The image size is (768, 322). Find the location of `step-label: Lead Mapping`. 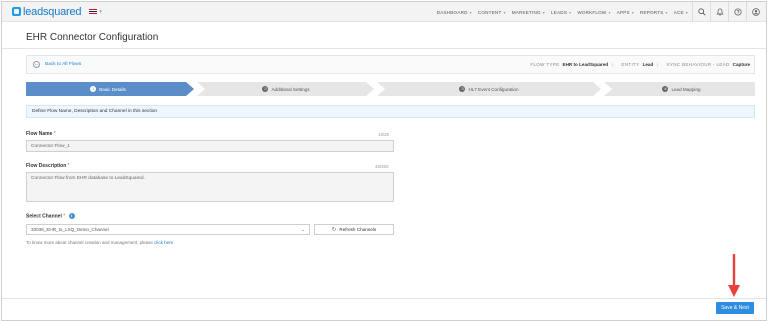

step-label: Lead Mapping is located at coordinates (686, 89).